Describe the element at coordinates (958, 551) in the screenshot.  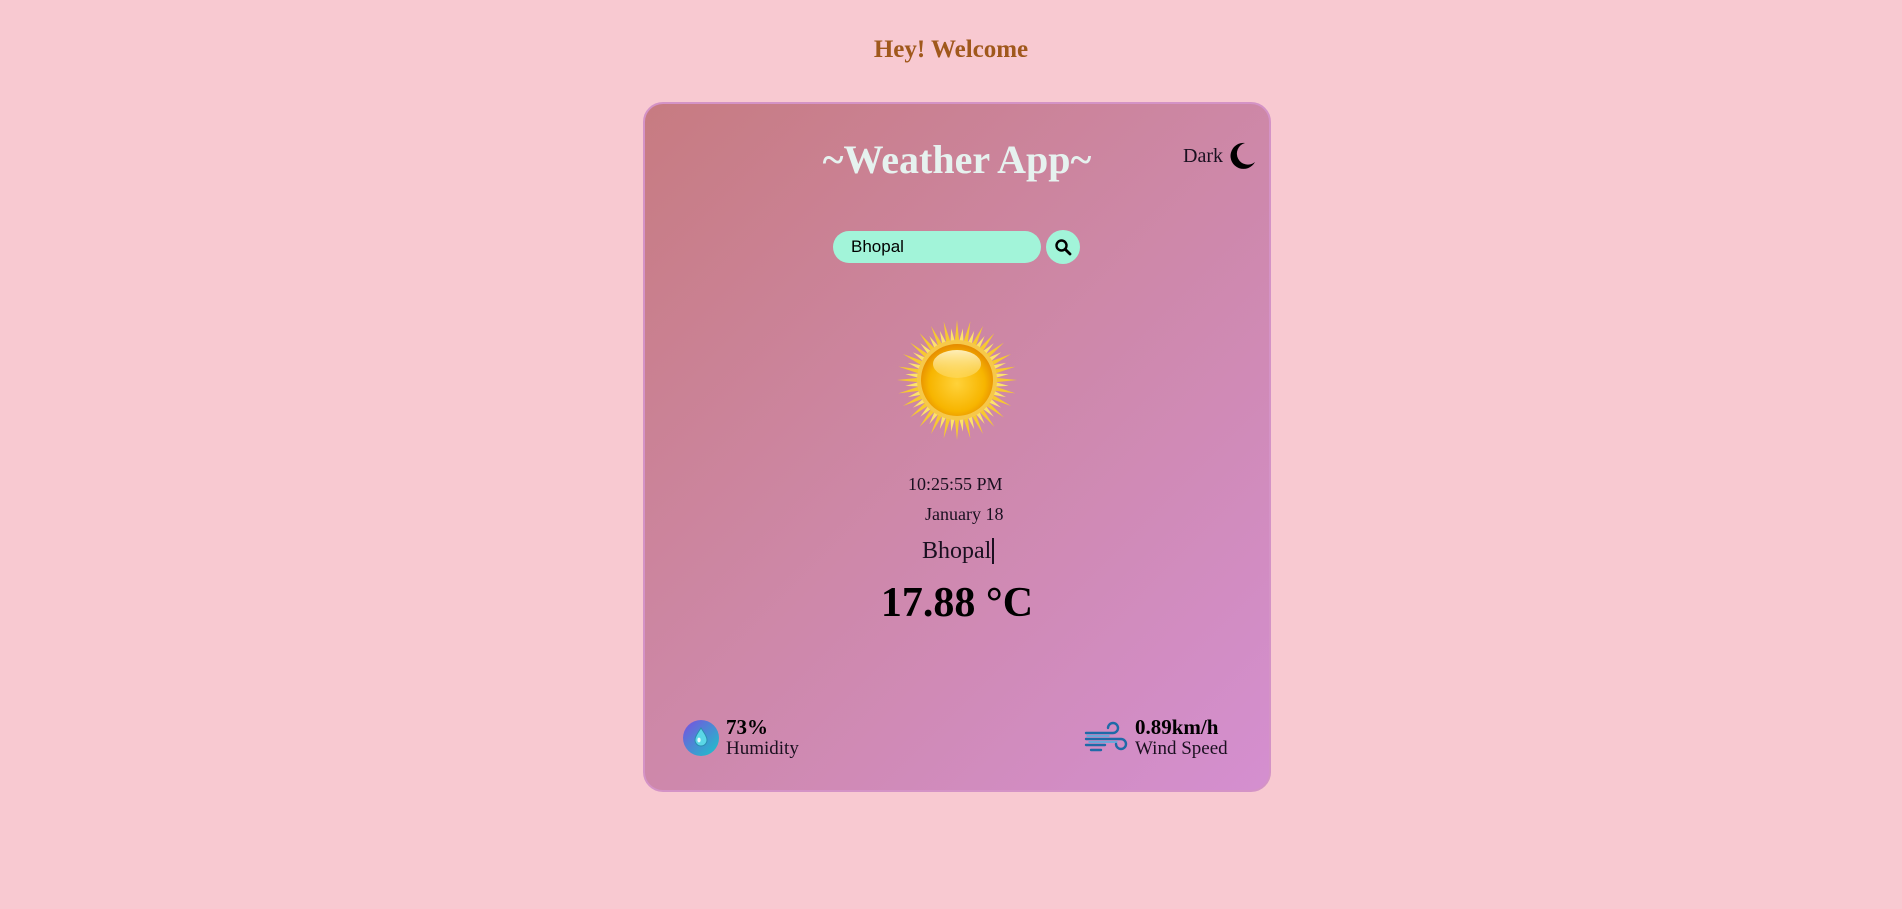
I see `city-name: Bhopal` at that location.